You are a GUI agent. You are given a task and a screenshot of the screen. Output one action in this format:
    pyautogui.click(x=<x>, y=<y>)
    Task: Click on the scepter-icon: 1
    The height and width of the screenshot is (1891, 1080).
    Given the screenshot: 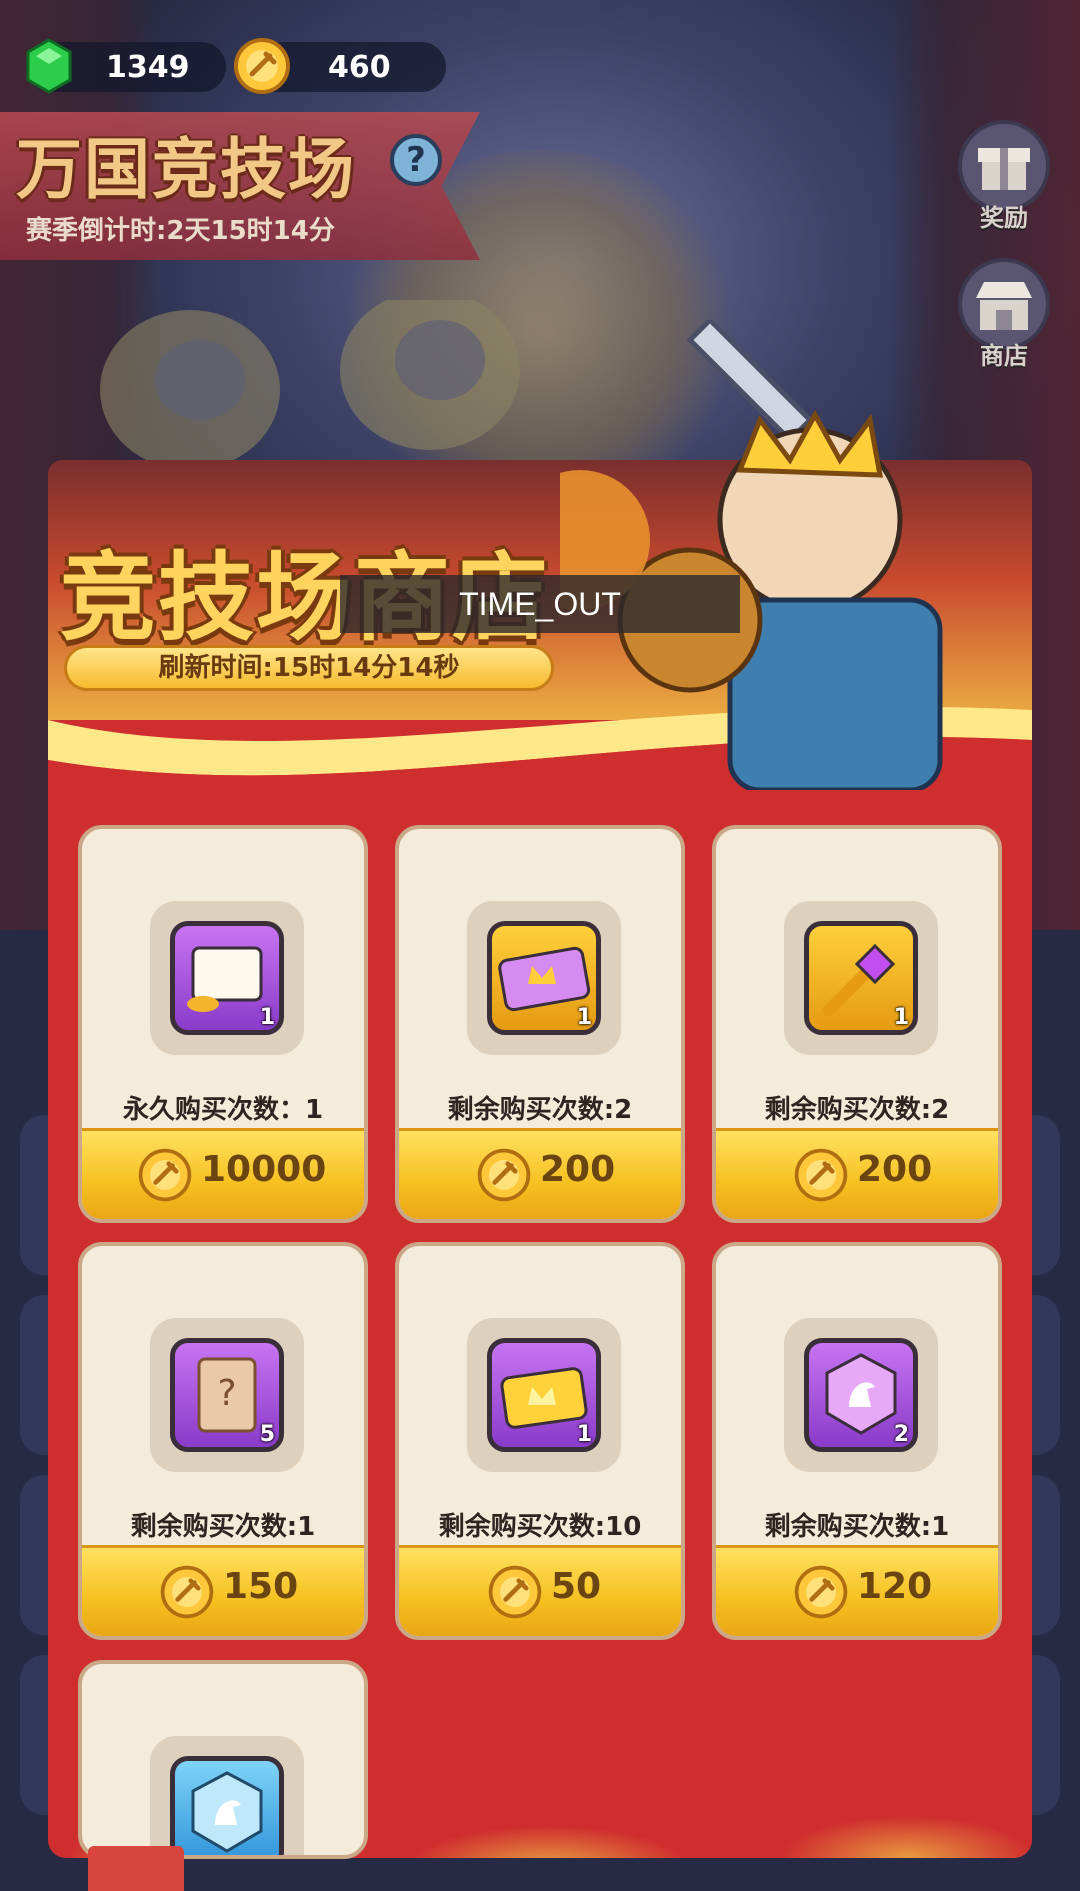 What is the action you would take?
    pyautogui.click(x=861, y=978)
    